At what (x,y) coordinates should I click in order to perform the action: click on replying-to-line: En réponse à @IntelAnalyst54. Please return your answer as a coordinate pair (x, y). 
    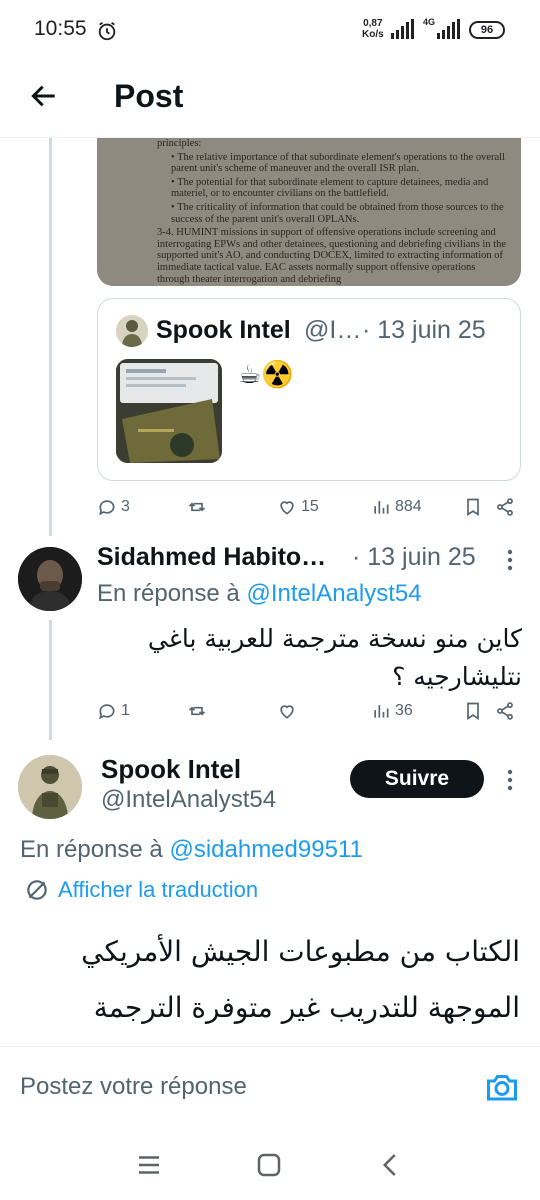
    Looking at the image, I should click on (259, 593).